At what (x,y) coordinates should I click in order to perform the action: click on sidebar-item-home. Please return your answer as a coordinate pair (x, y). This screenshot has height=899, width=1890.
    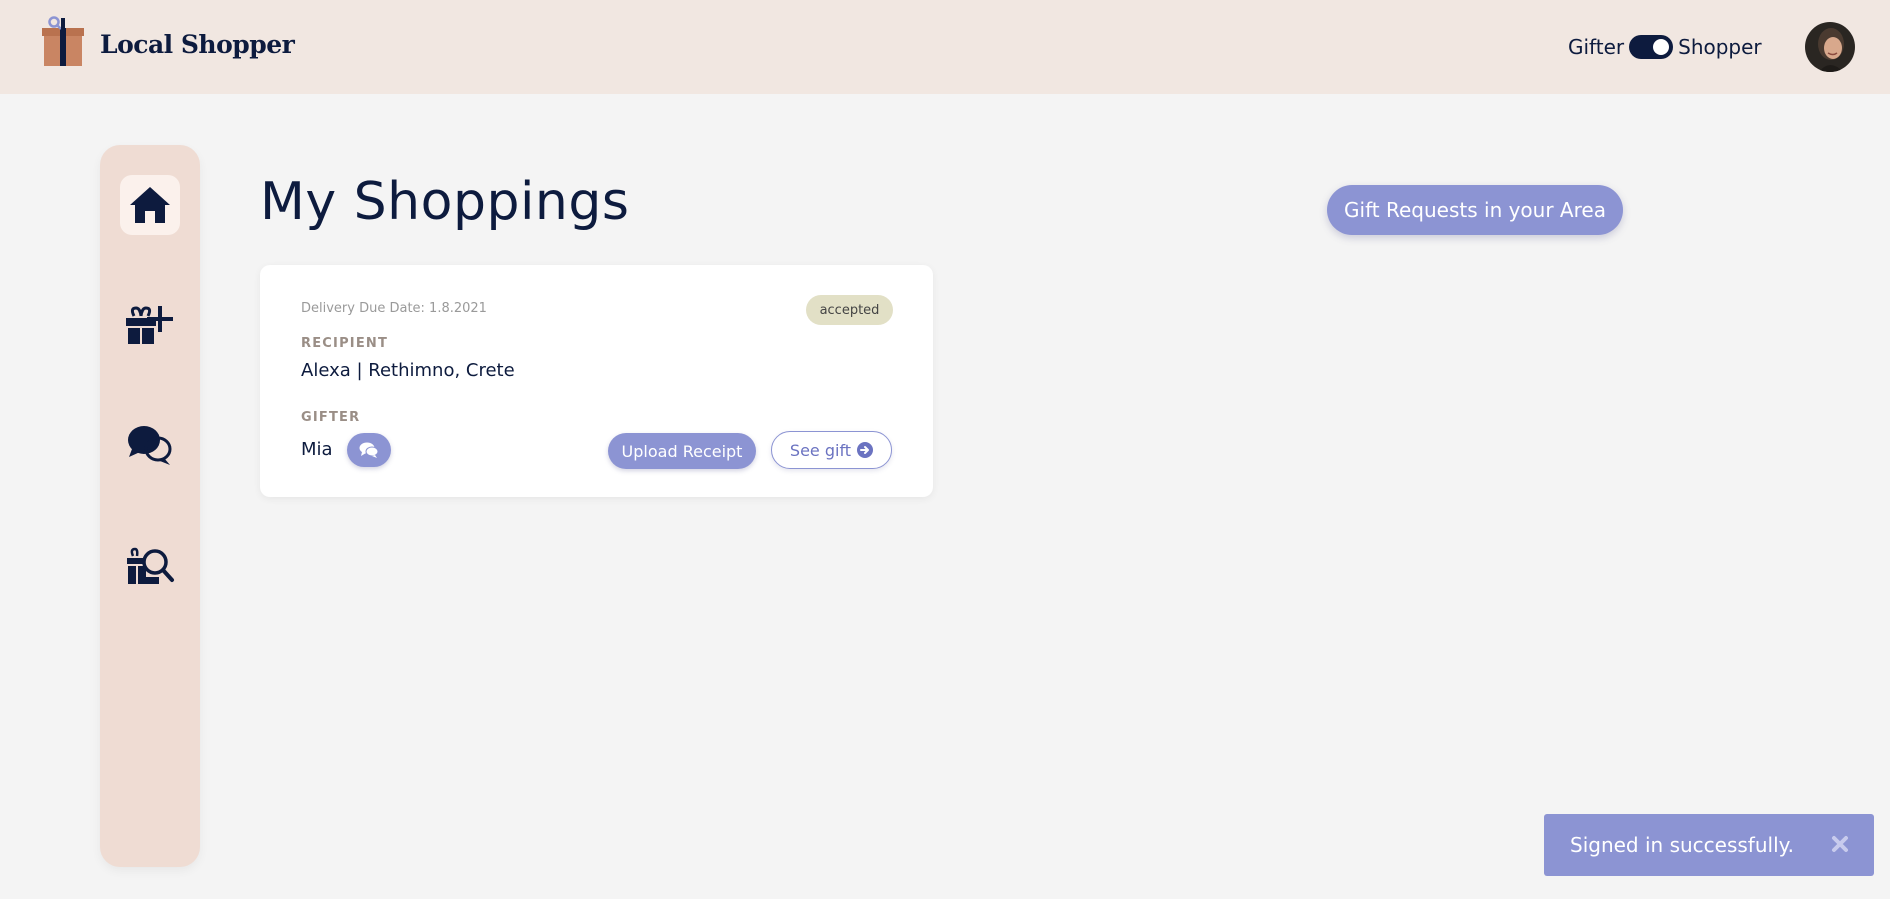
    Looking at the image, I should click on (150, 205).